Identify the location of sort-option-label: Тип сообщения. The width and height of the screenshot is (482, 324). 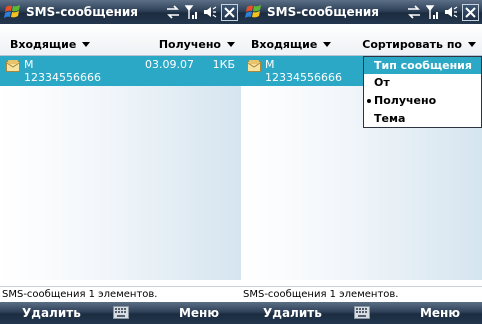
(423, 65).